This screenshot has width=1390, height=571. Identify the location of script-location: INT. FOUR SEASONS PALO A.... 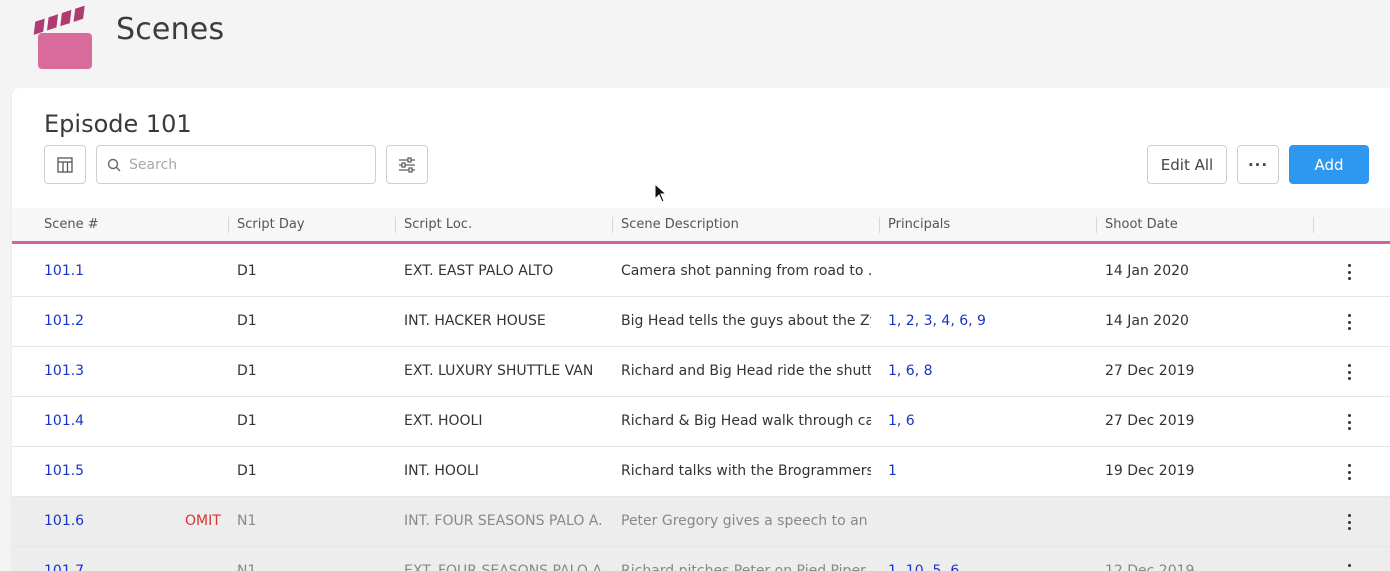
(504, 521).